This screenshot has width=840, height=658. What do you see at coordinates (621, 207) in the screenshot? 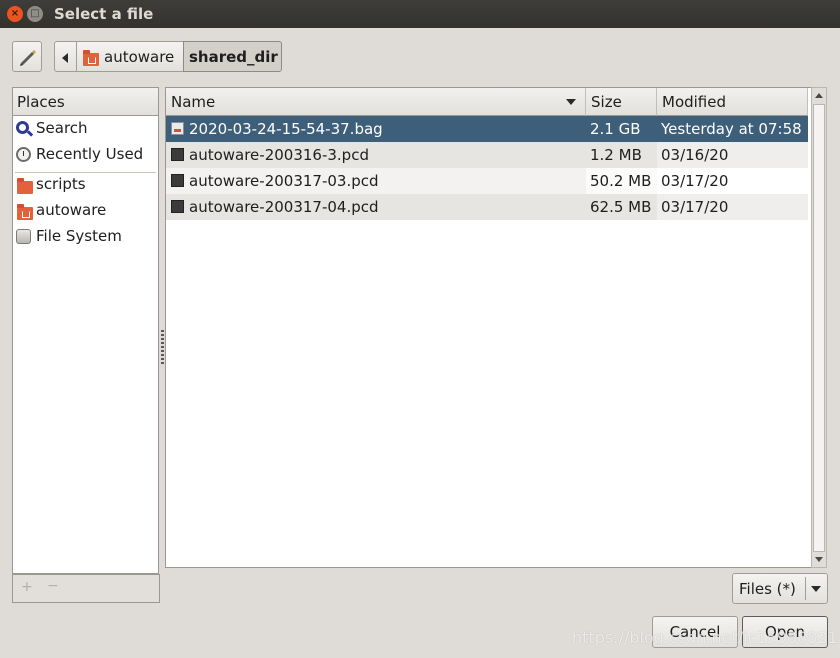
I see `file-size: 62.5 MB` at bounding box center [621, 207].